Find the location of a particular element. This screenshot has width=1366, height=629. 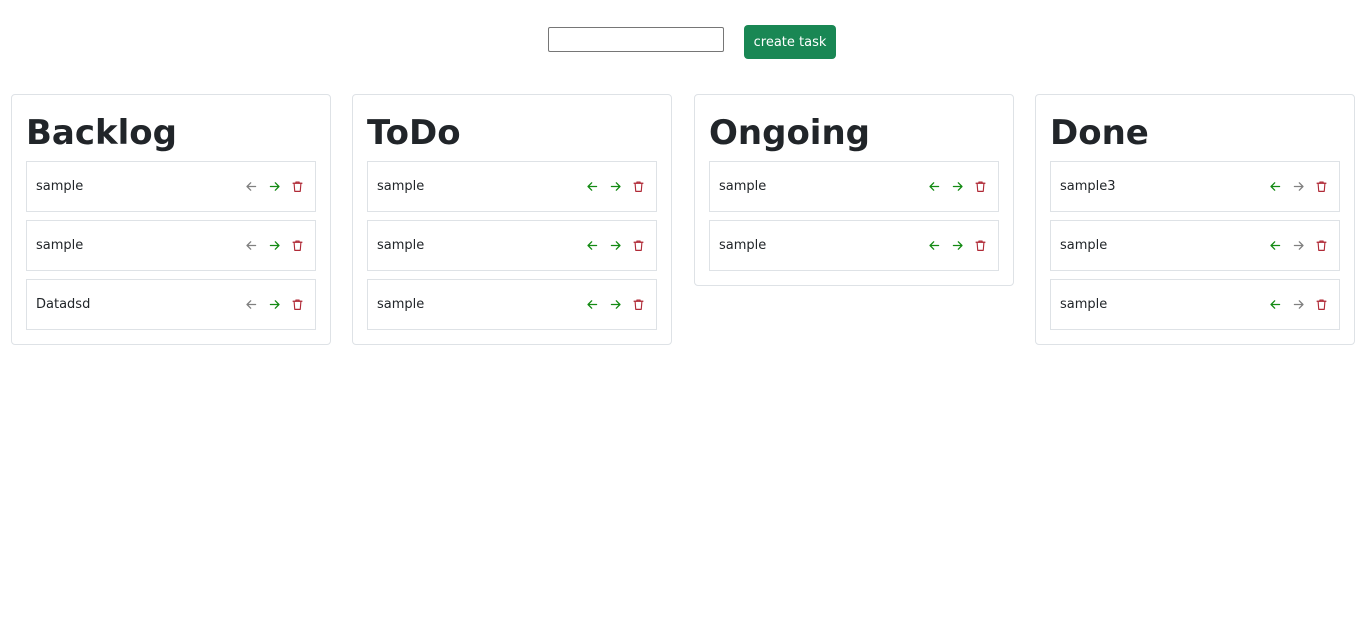

task-toolbar: create task is located at coordinates (683, 42).